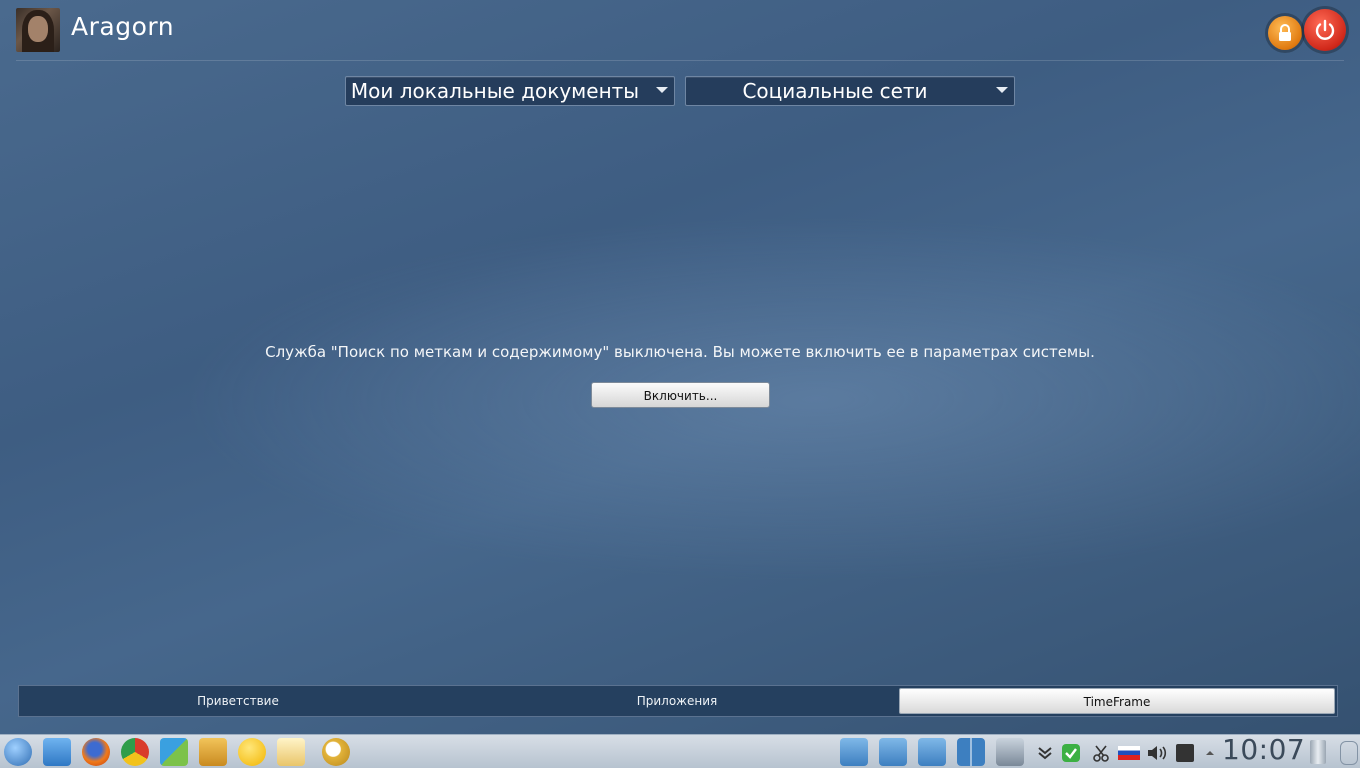  I want to click on russian-flag-icon, so click(1129, 753).